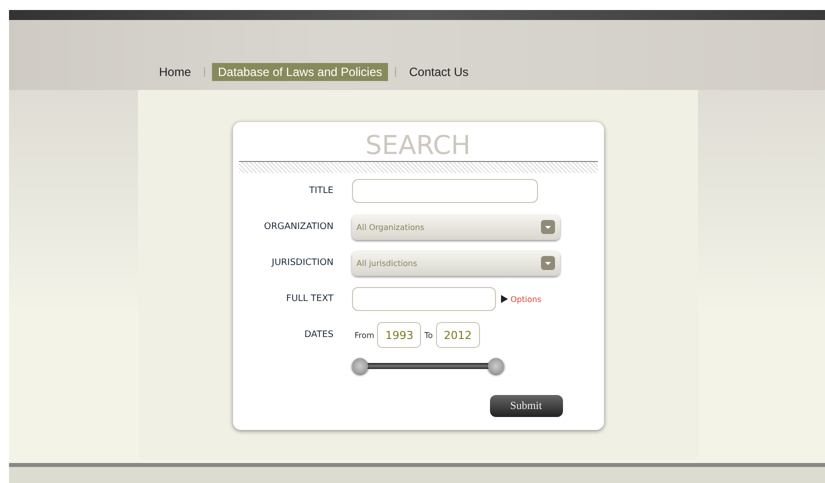 Image resolution: width=825 pixels, height=483 pixels. I want to click on nav-link: Database of Laws and Policies, so click(300, 72).